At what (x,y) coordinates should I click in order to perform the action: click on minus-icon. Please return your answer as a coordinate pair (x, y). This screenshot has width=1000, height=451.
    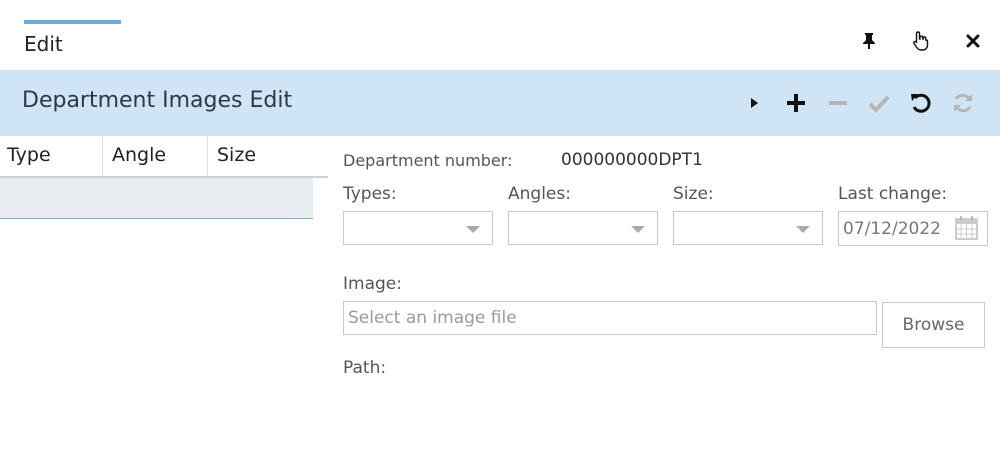
    Looking at the image, I should click on (838, 103).